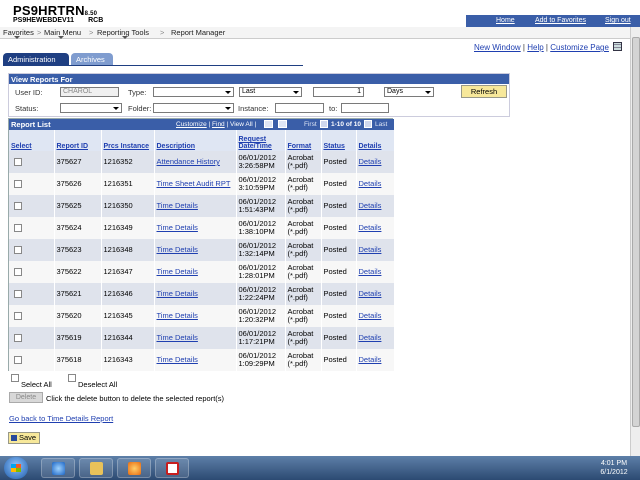 This screenshot has height=480, width=640. What do you see at coordinates (324, 124) in the screenshot?
I see `prev-arrow-icon` at bounding box center [324, 124].